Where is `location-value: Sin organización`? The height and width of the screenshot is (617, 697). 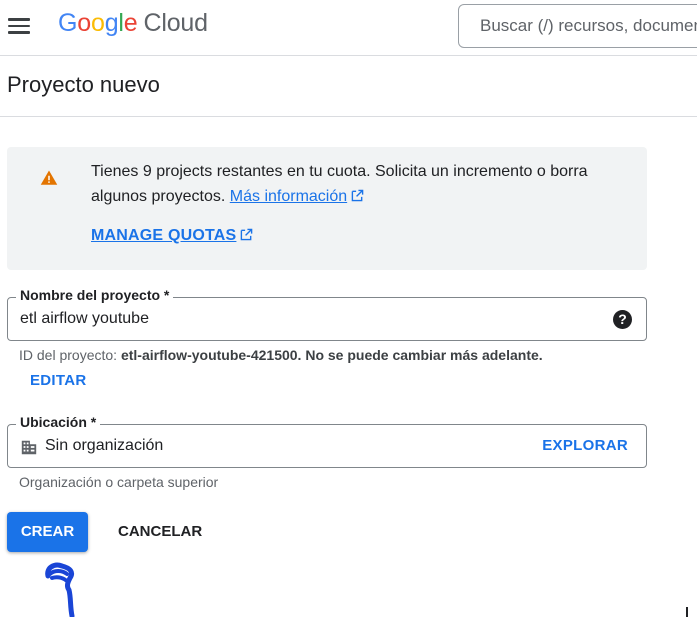 location-value: Sin organización is located at coordinates (104, 445).